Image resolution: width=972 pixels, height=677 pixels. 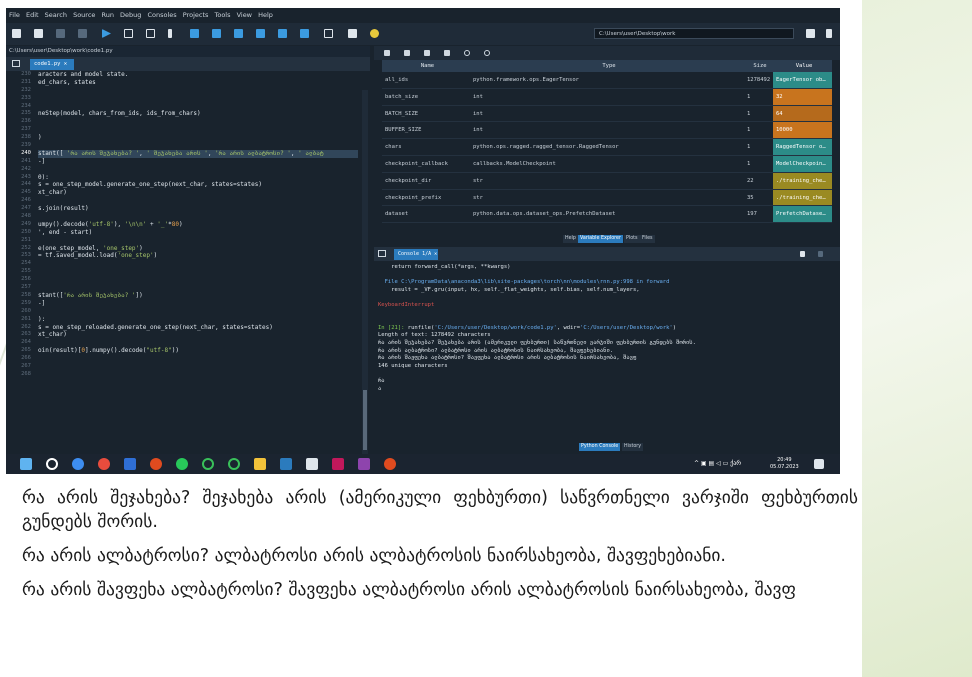 What do you see at coordinates (416, 254) in the screenshot?
I see `console-tab: Console 1/A ✕` at bounding box center [416, 254].